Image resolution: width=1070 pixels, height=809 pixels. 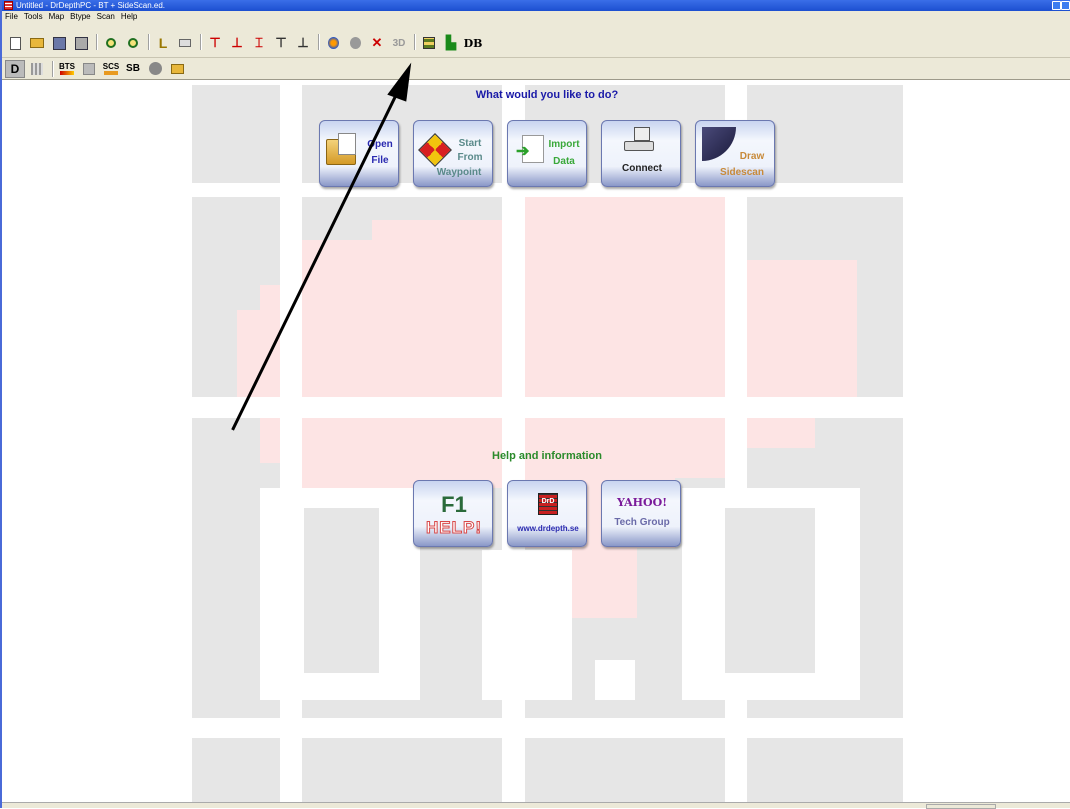 I want to click on import-data-button: ➔ Import Data, so click(x=547, y=153).